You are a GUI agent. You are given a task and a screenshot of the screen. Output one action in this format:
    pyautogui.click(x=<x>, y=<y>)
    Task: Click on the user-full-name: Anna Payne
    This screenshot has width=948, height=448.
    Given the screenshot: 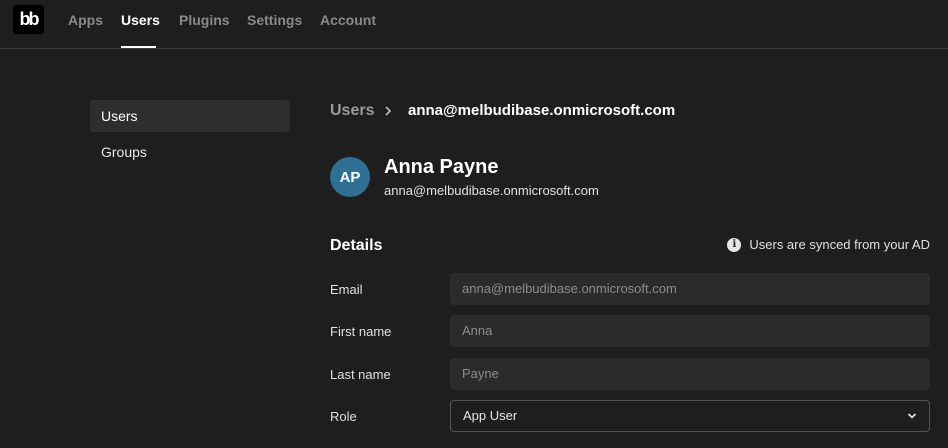 What is the action you would take?
    pyautogui.click(x=441, y=167)
    